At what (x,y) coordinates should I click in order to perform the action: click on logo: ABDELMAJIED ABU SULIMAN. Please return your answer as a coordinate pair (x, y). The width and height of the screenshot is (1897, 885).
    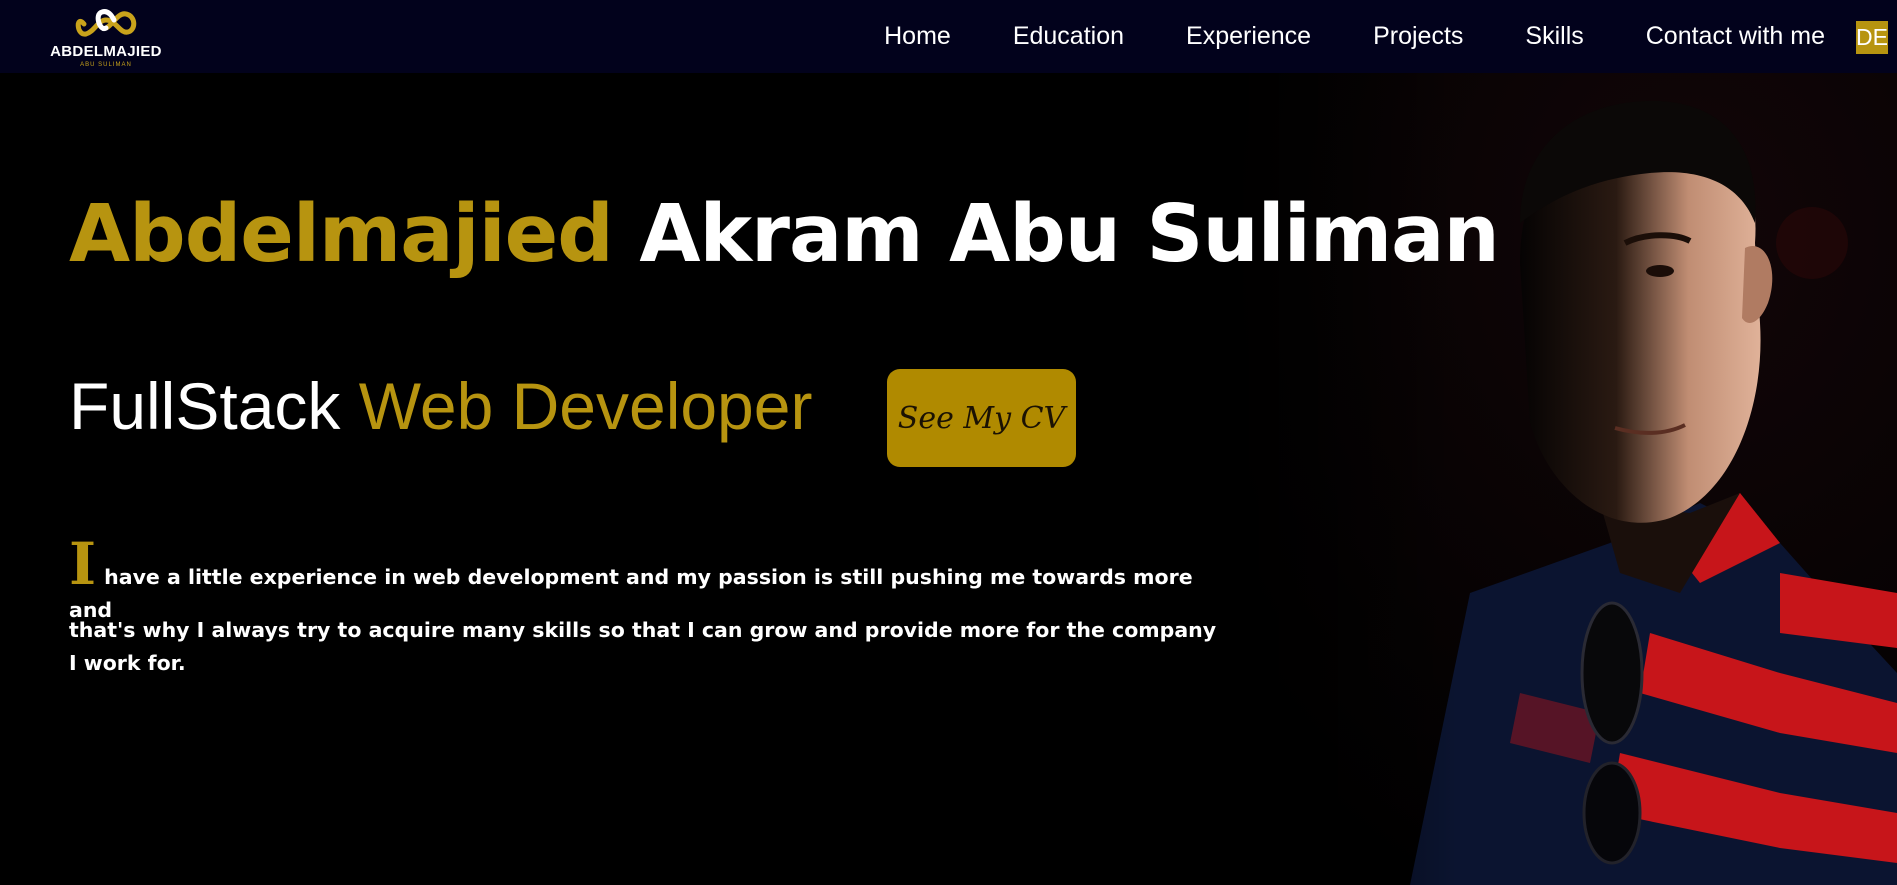
    Looking at the image, I should click on (106, 38).